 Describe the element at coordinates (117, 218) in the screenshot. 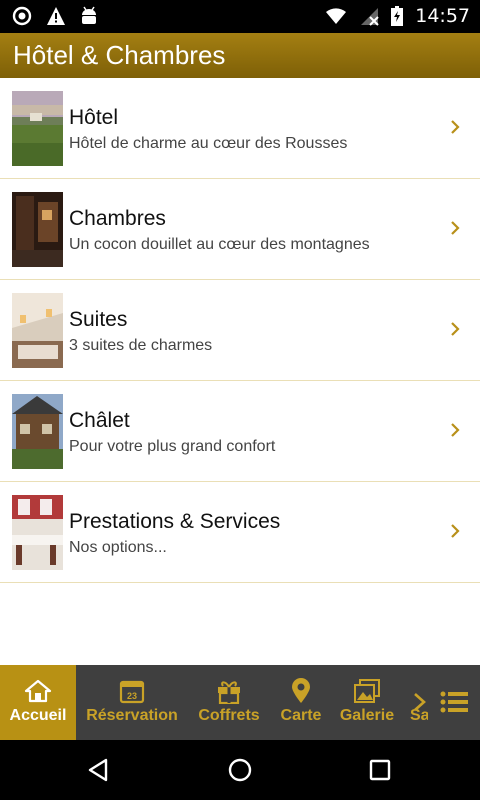

I see `item-title: Chambres` at that location.